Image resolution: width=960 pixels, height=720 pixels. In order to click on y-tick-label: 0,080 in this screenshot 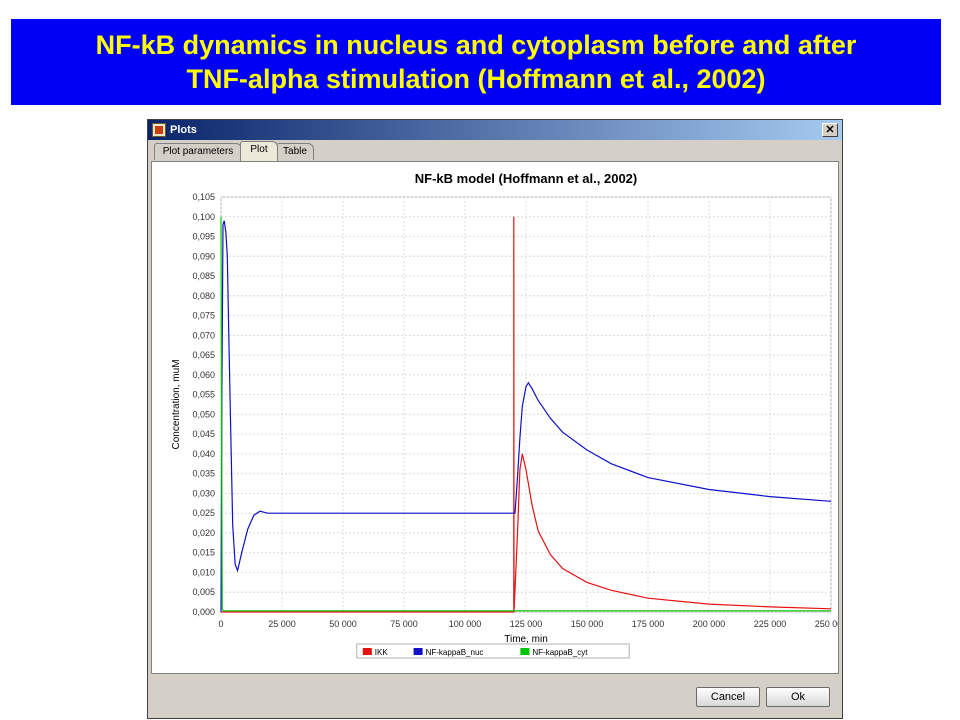, I will do `click(203, 296)`.